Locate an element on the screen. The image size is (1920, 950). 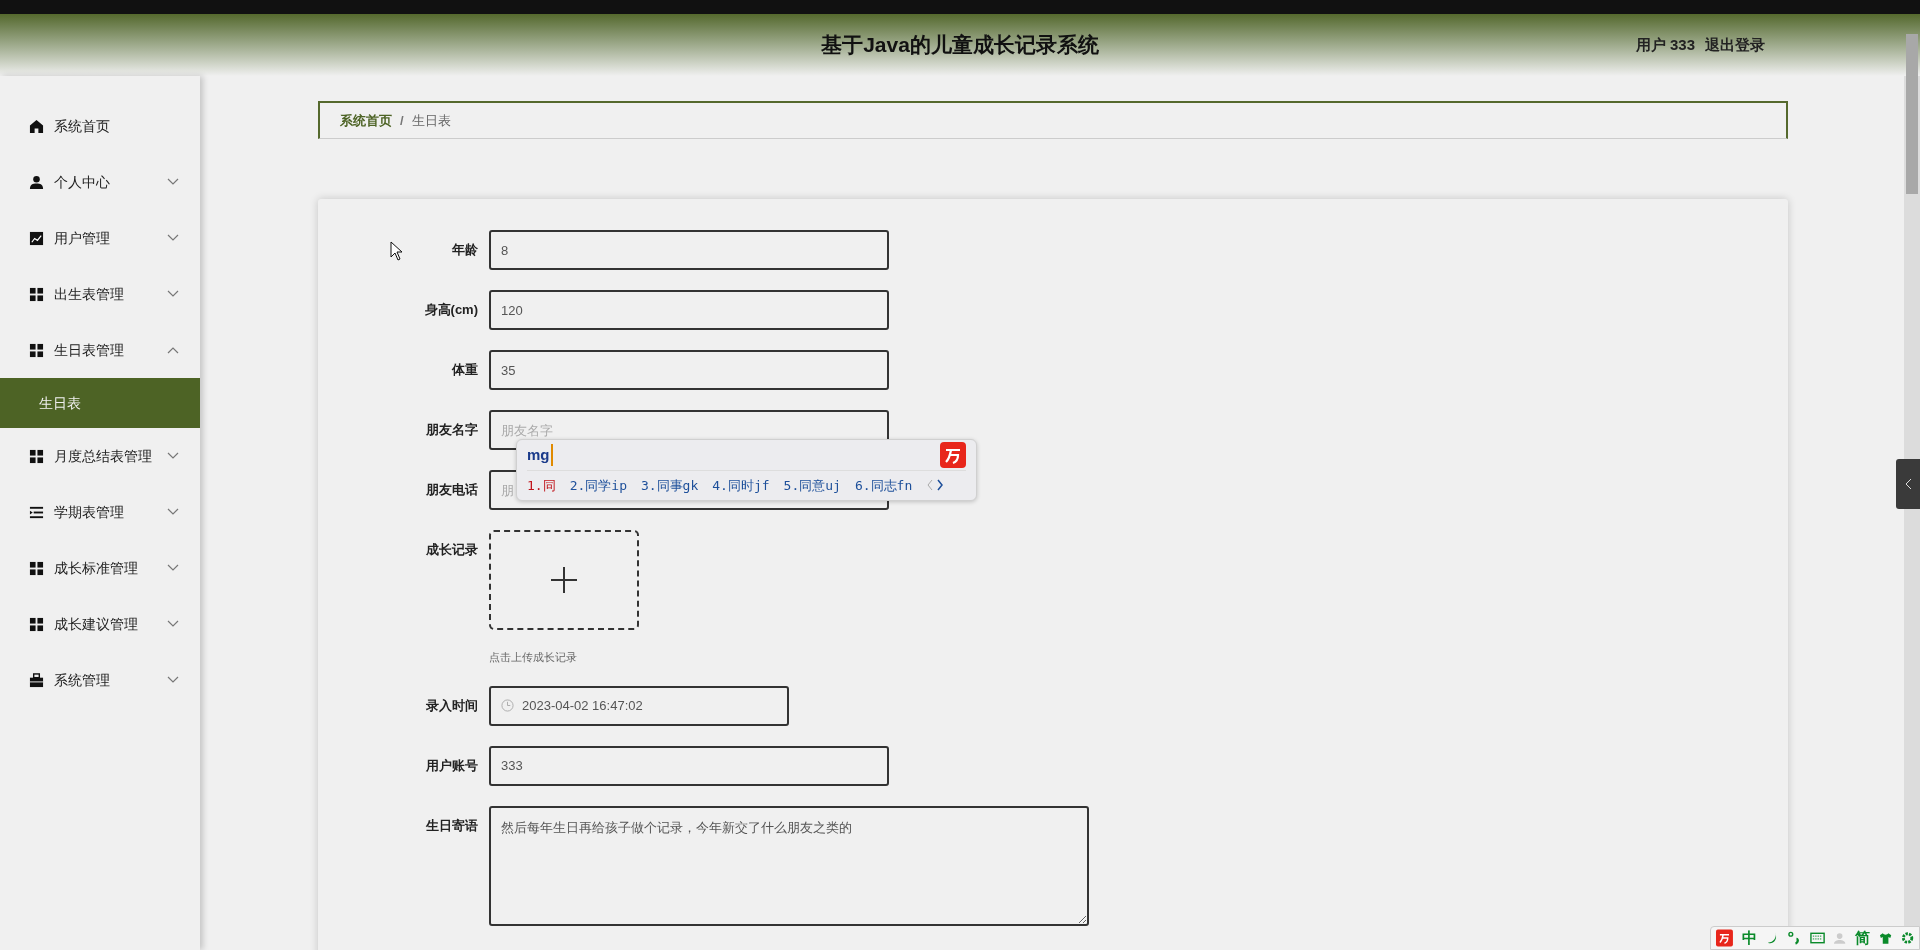
field-label: 体重 is located at coordinates (464, 370).